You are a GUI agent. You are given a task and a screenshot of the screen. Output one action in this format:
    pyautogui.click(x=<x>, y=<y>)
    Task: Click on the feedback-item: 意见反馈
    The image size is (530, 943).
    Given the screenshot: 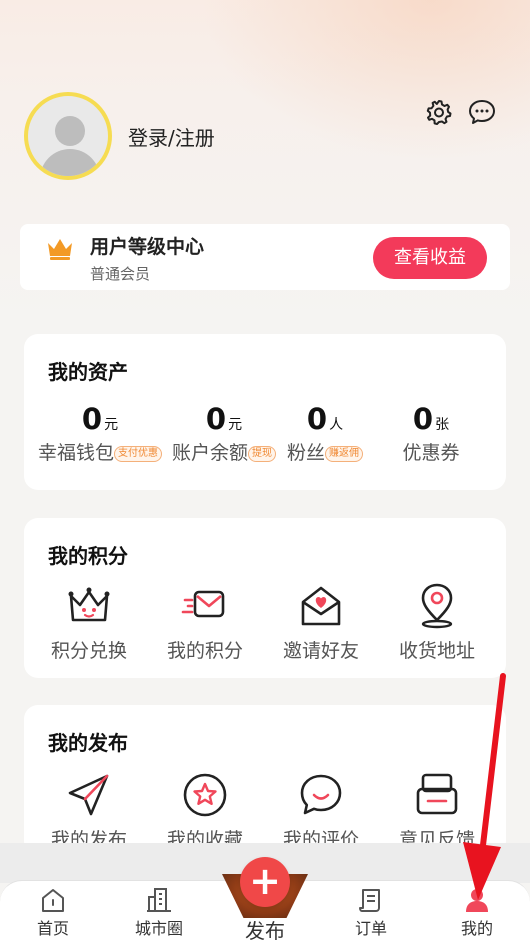 What is the action you would take?
    pyautogui.click(x=437, y=811)
    